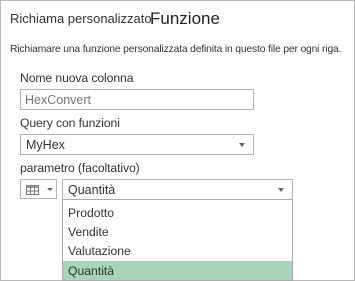 This screenshot has width=355, height=281. I want to click on dialog-title: Funzione, so click(185, 18).